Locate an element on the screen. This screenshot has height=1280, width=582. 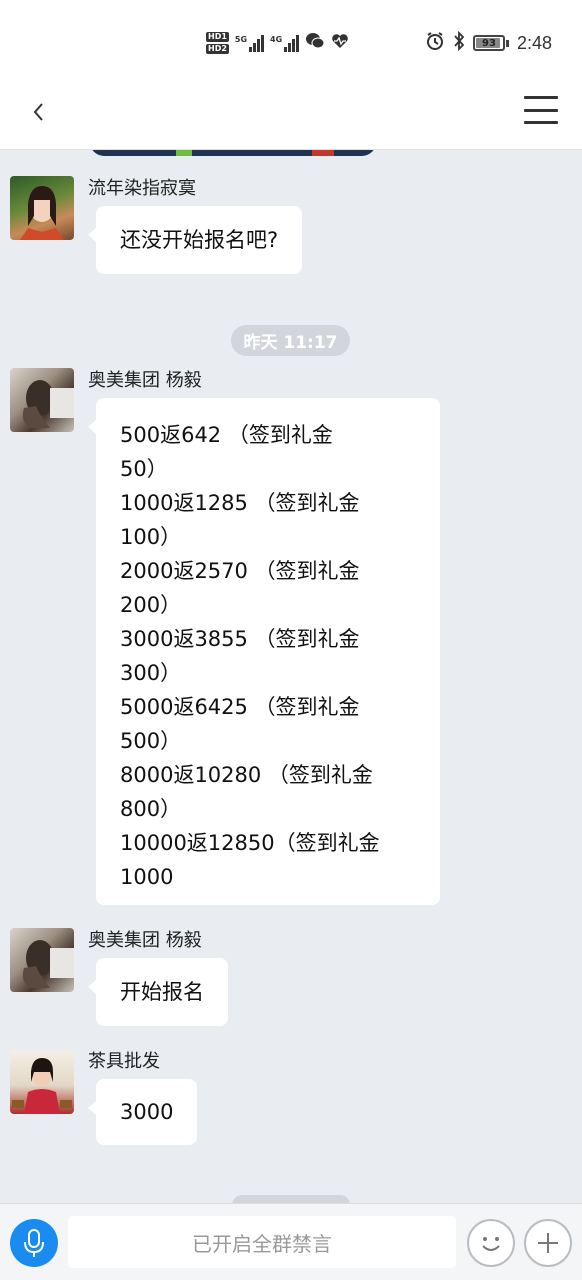
message-bubble: 还没开始报名吧? is located at coordinates (195, 240).